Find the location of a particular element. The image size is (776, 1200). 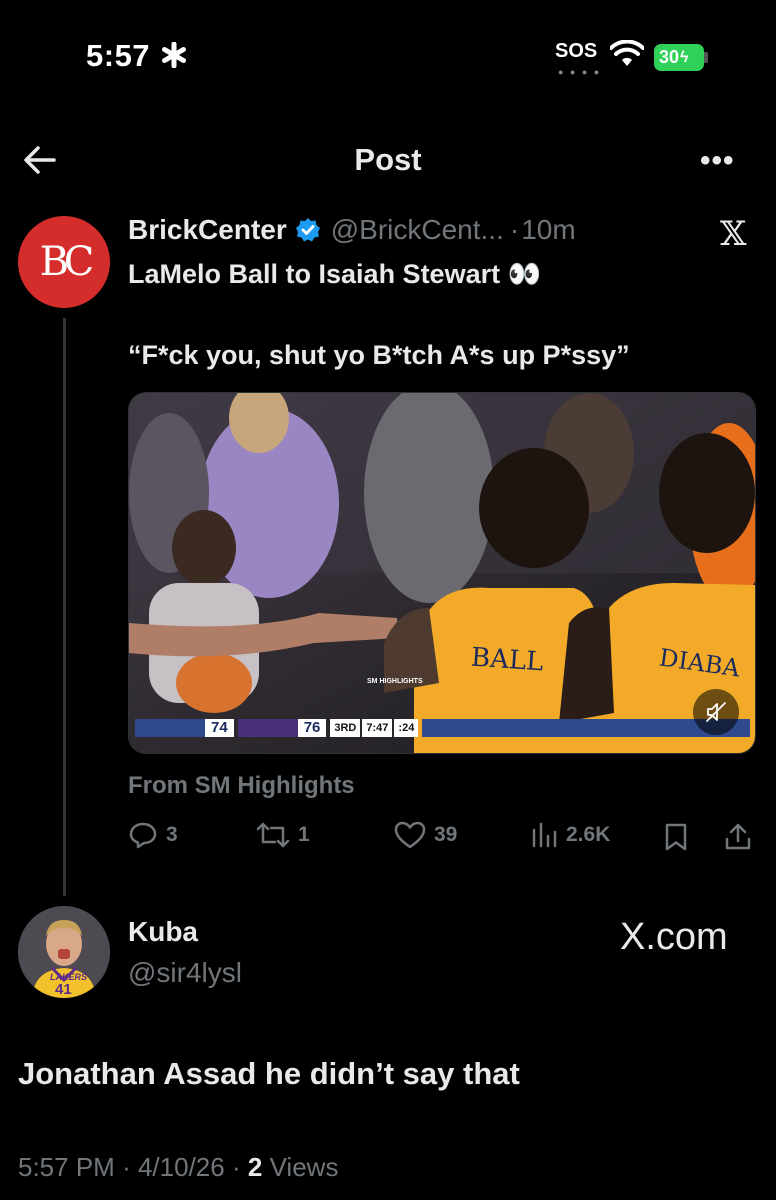

status-time: 5:57 is located at coordinates (136, 56).